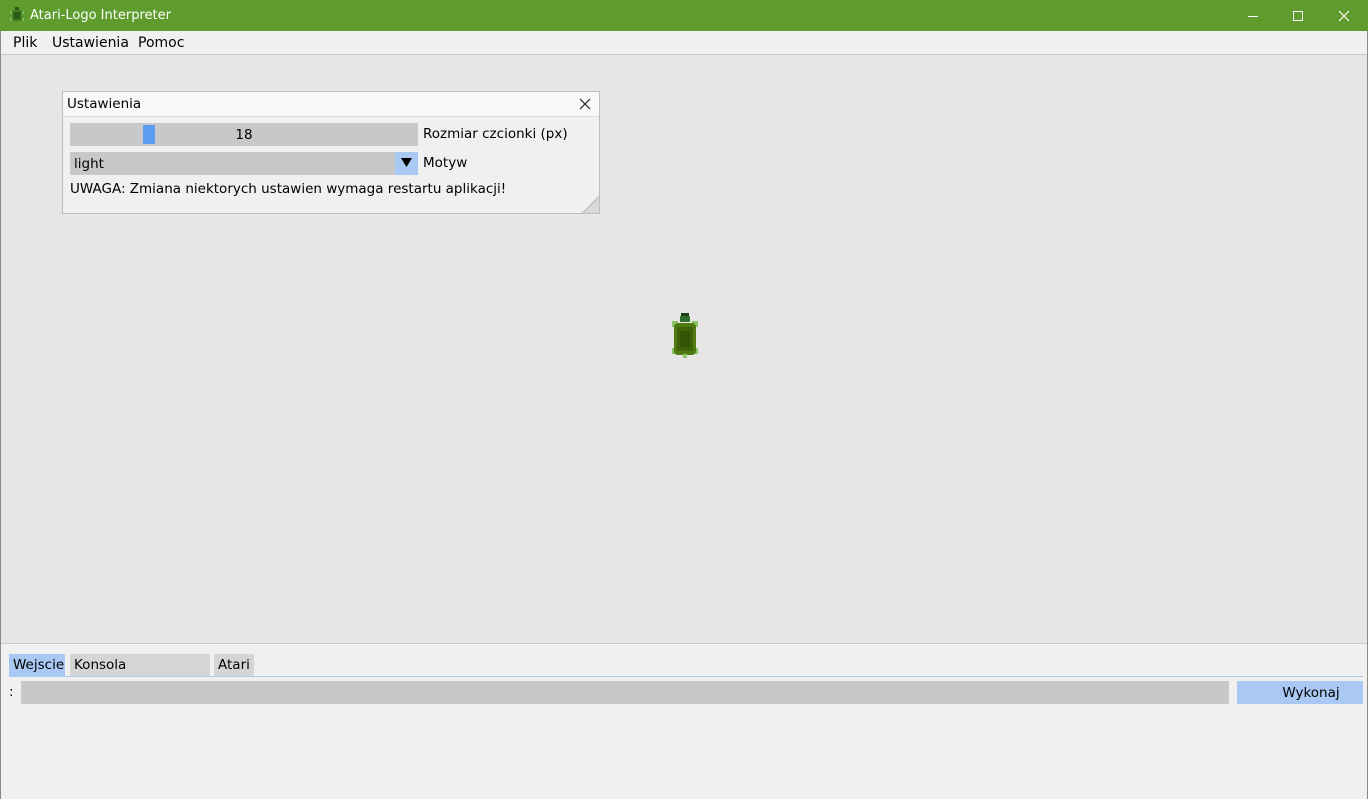 Image resolution: width=1368 pixels, height=800 pixels. Describe the element at coordinates (445, 163) in the screenshot. I see `theme-label: Motyw` at that location.